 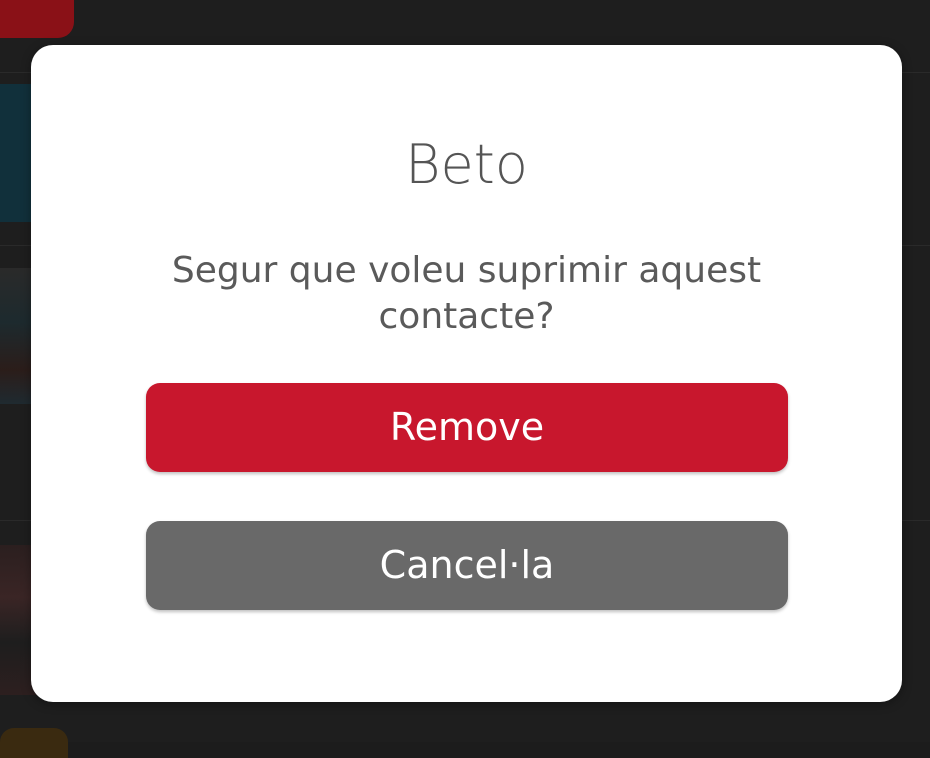 I want to click on cancel-button: Cancel·la, so click(x=467, y=565).